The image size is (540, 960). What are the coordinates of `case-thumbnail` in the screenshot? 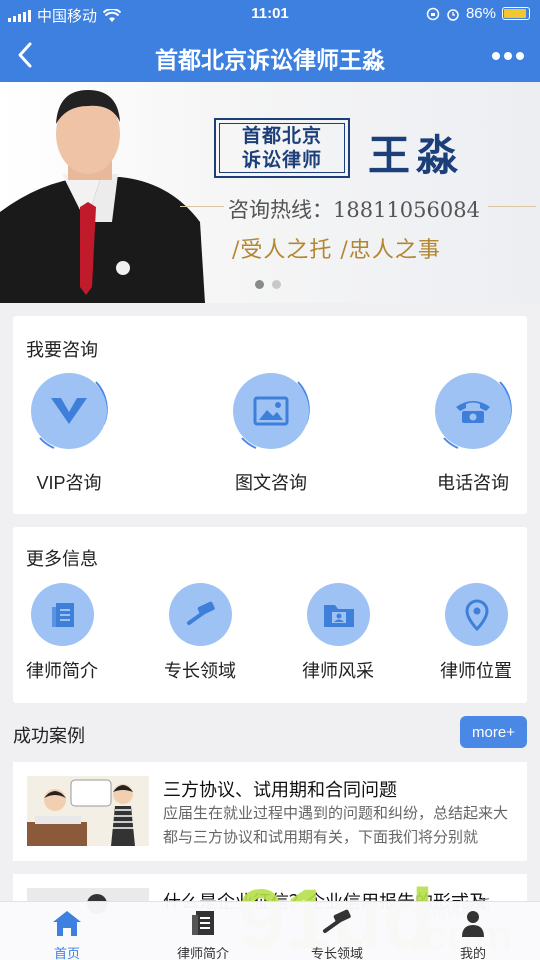 It's located at (88, 811).